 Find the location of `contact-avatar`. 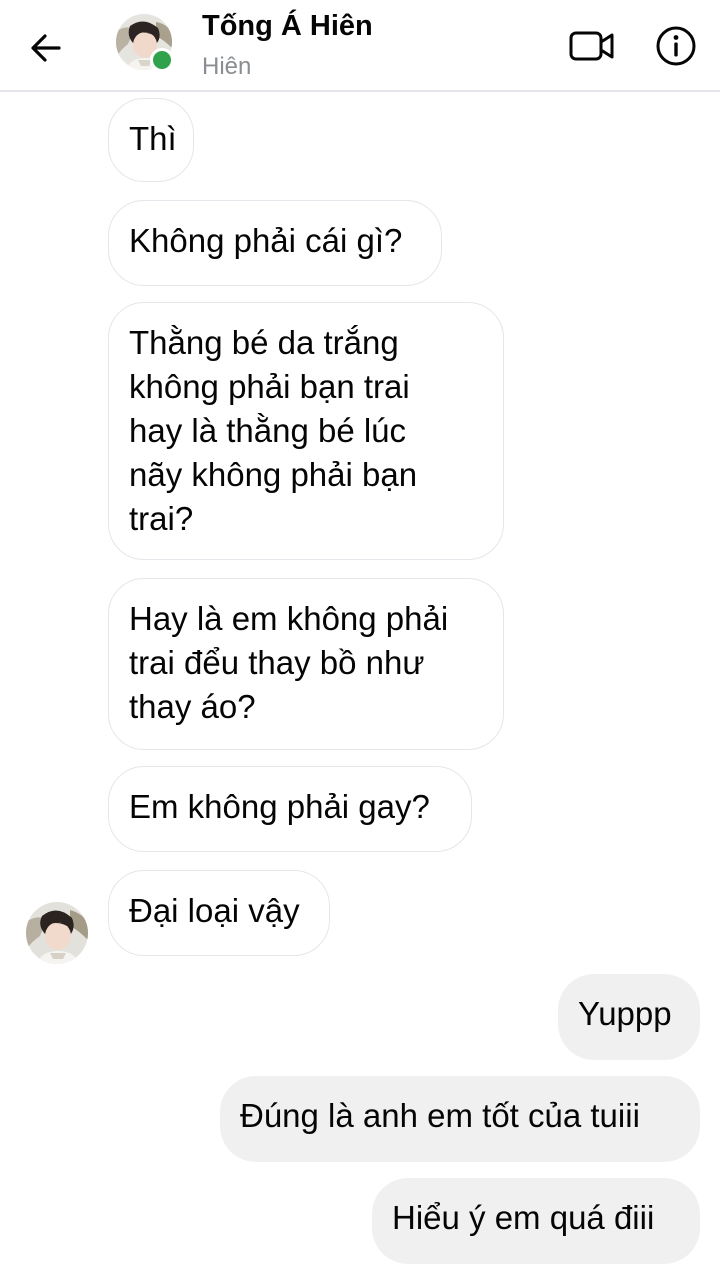

contact-avatar is located at coordinates (145, 43).